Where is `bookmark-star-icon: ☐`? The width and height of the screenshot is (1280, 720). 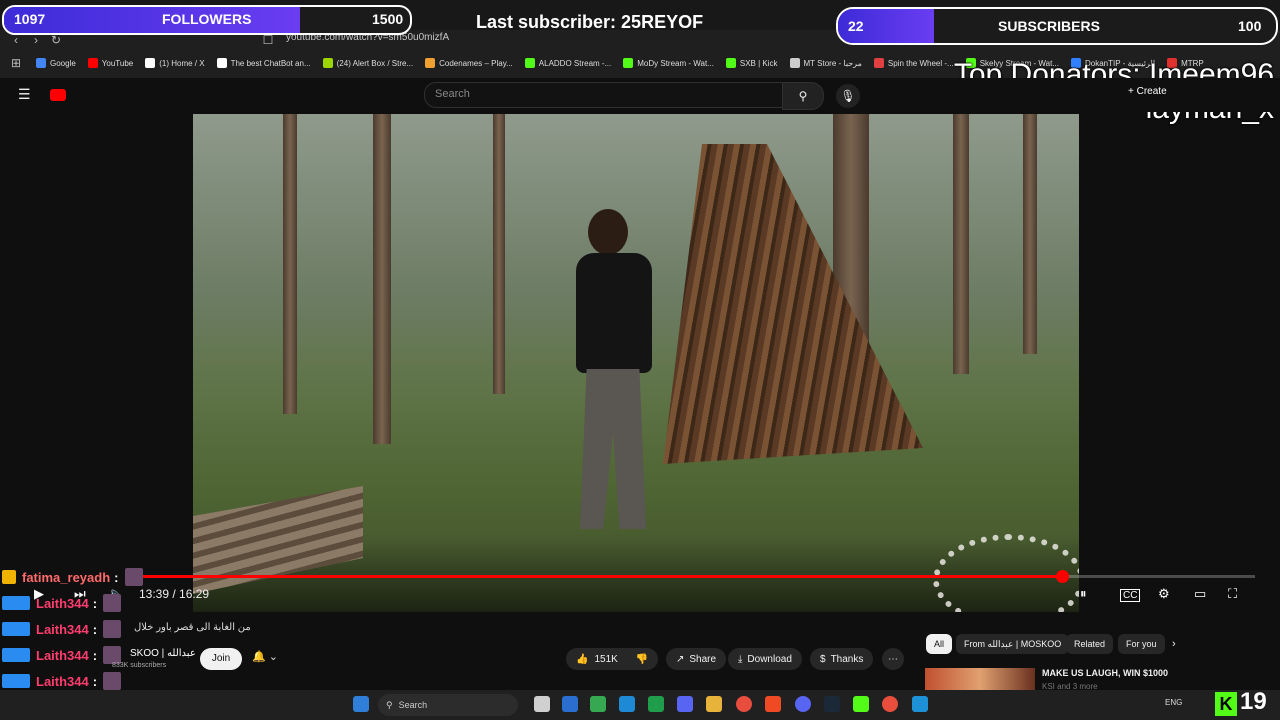 bookmark-star-icon: ☐ is located at coordinates (268, 40).